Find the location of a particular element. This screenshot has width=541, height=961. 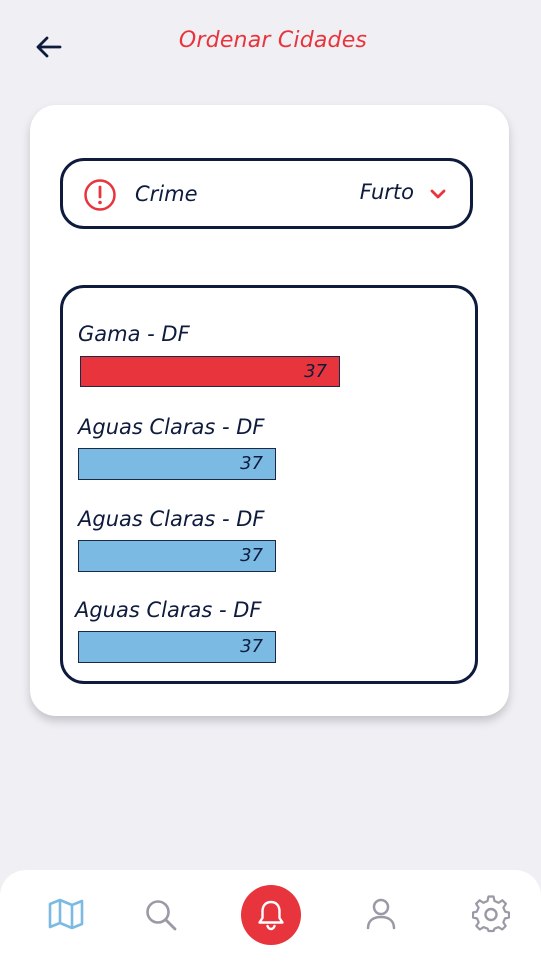

list-item: Gama - DF 37 is located at coordinates (269, 362).